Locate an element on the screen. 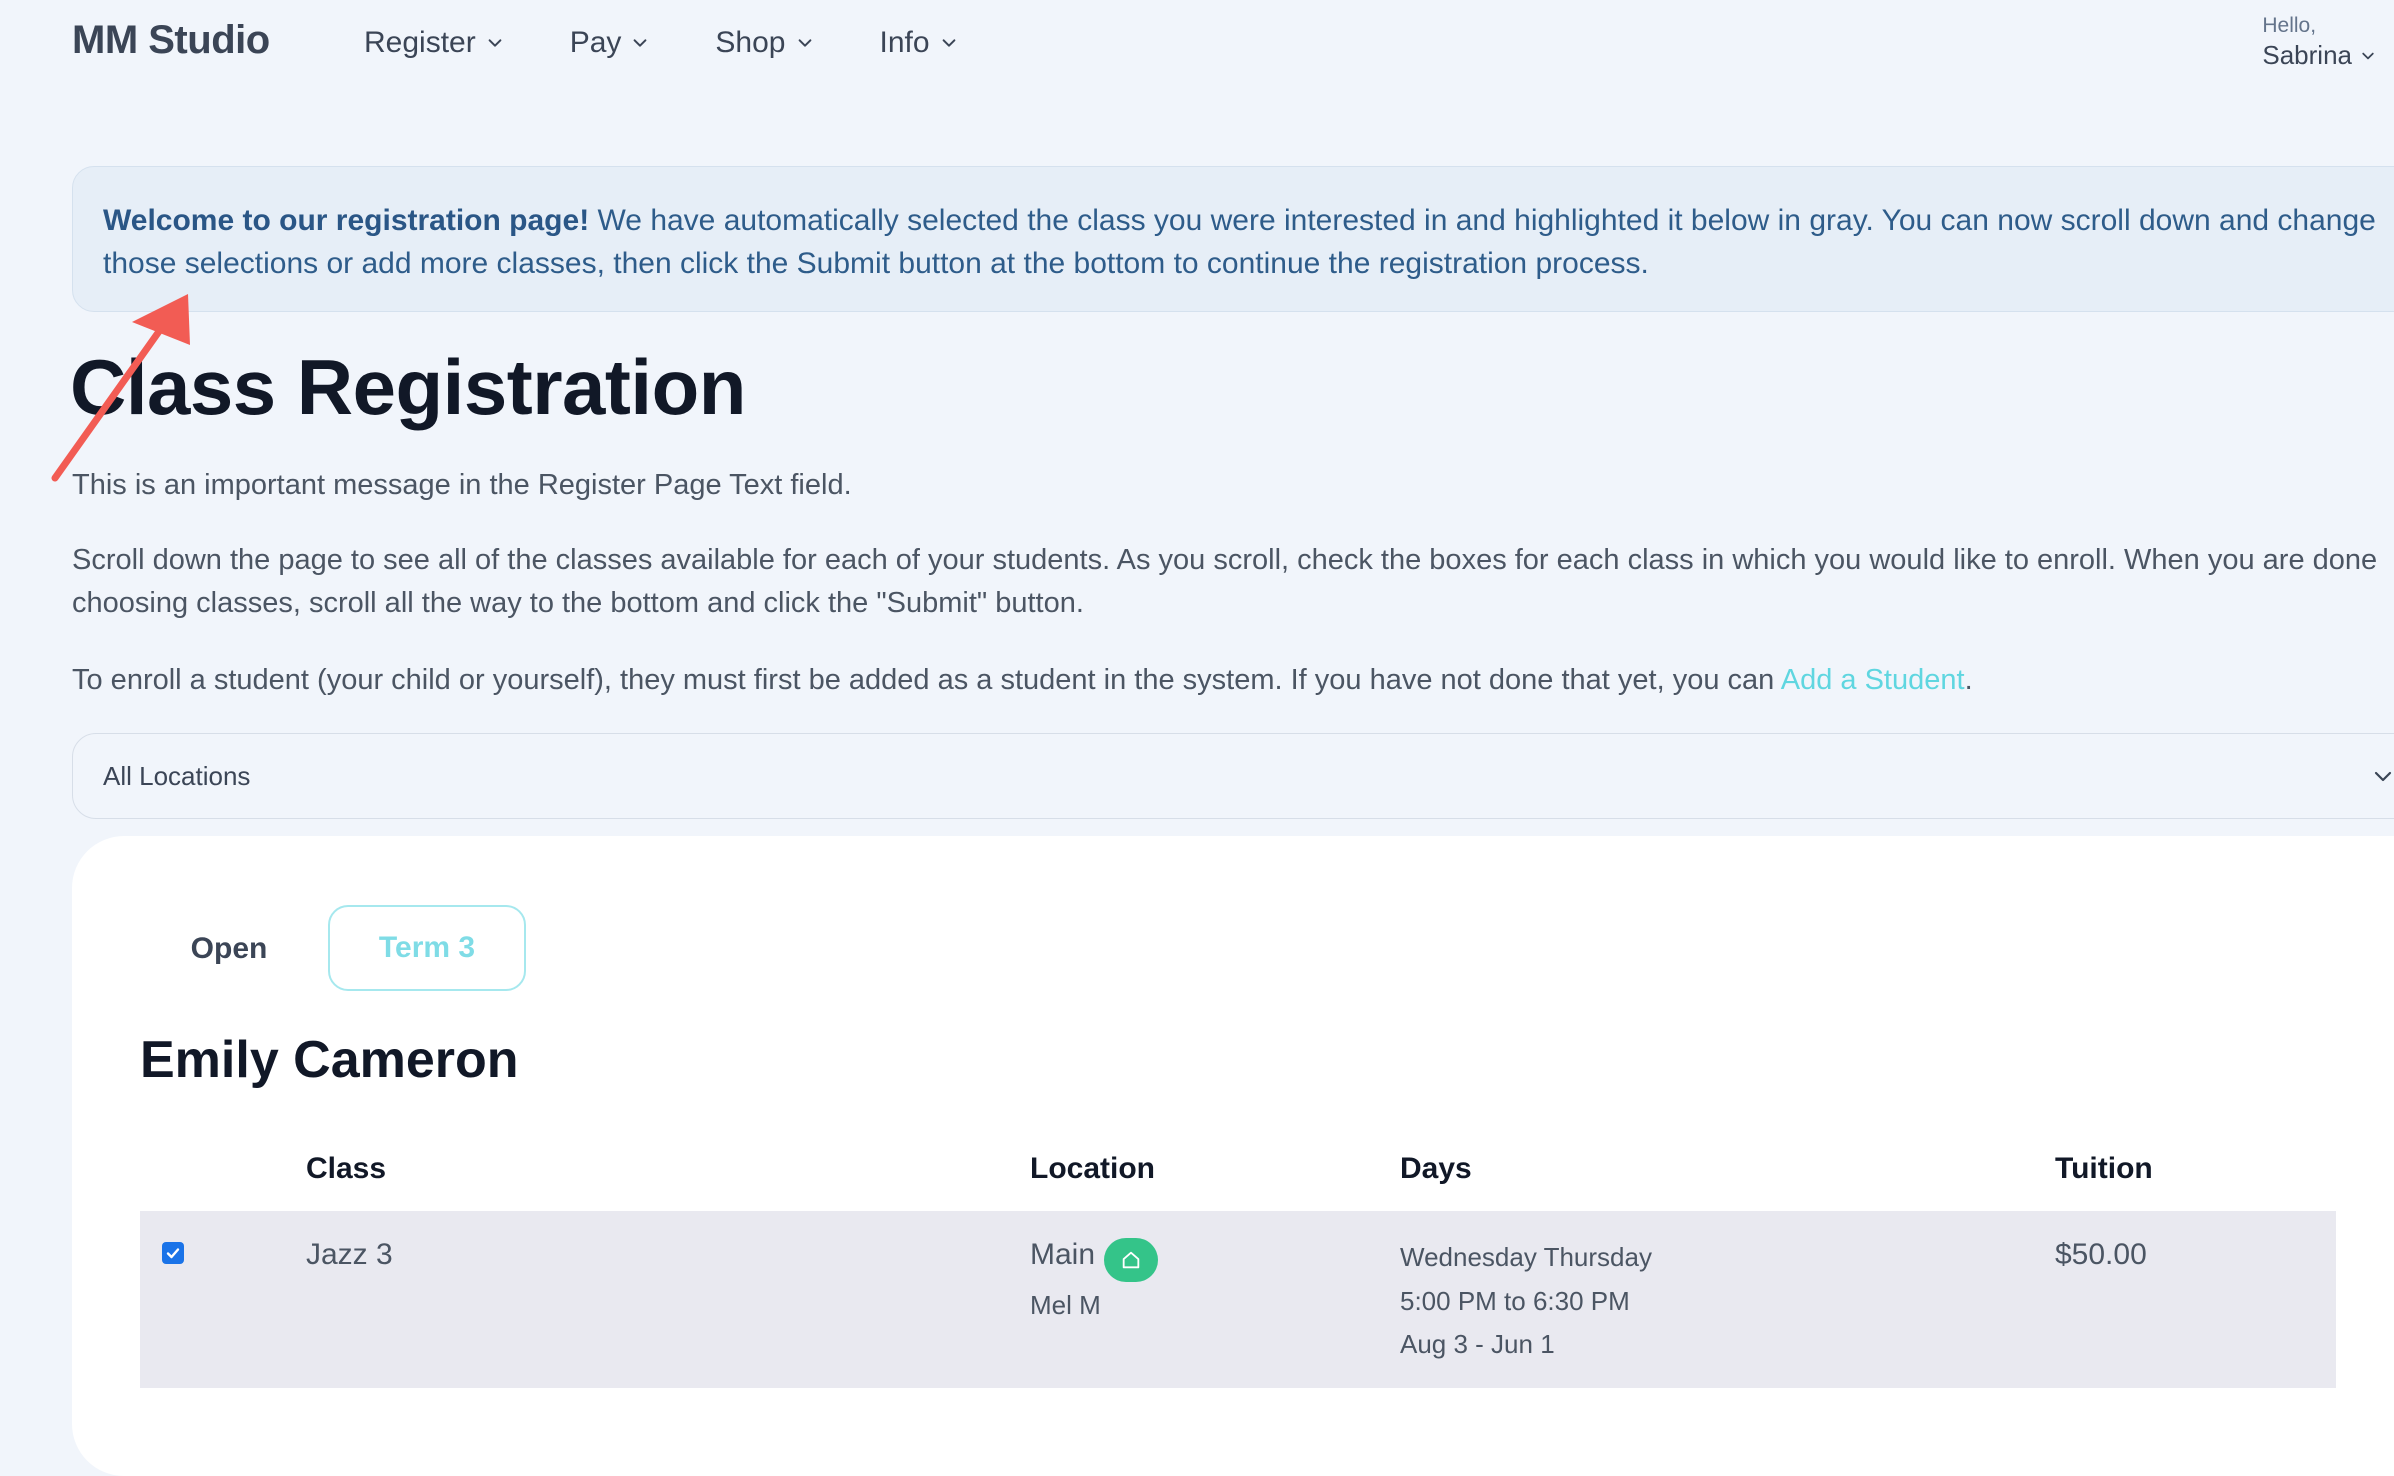 The height and width of the screenshot is (1476, 2394). main-nav: Register Pay Shop Info is located at coordinates (694, 43).